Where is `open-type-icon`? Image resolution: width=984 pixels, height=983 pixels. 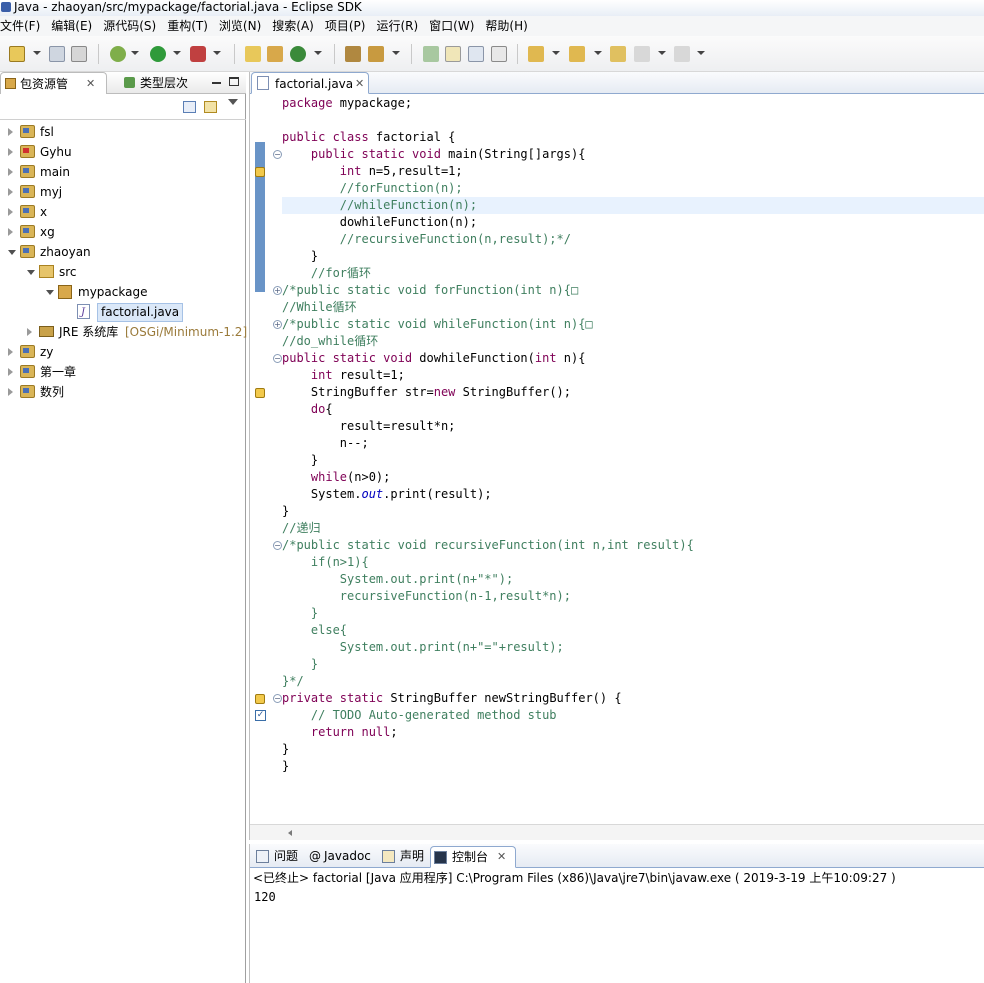
open-type-icon is located at coordinates (353, 54).